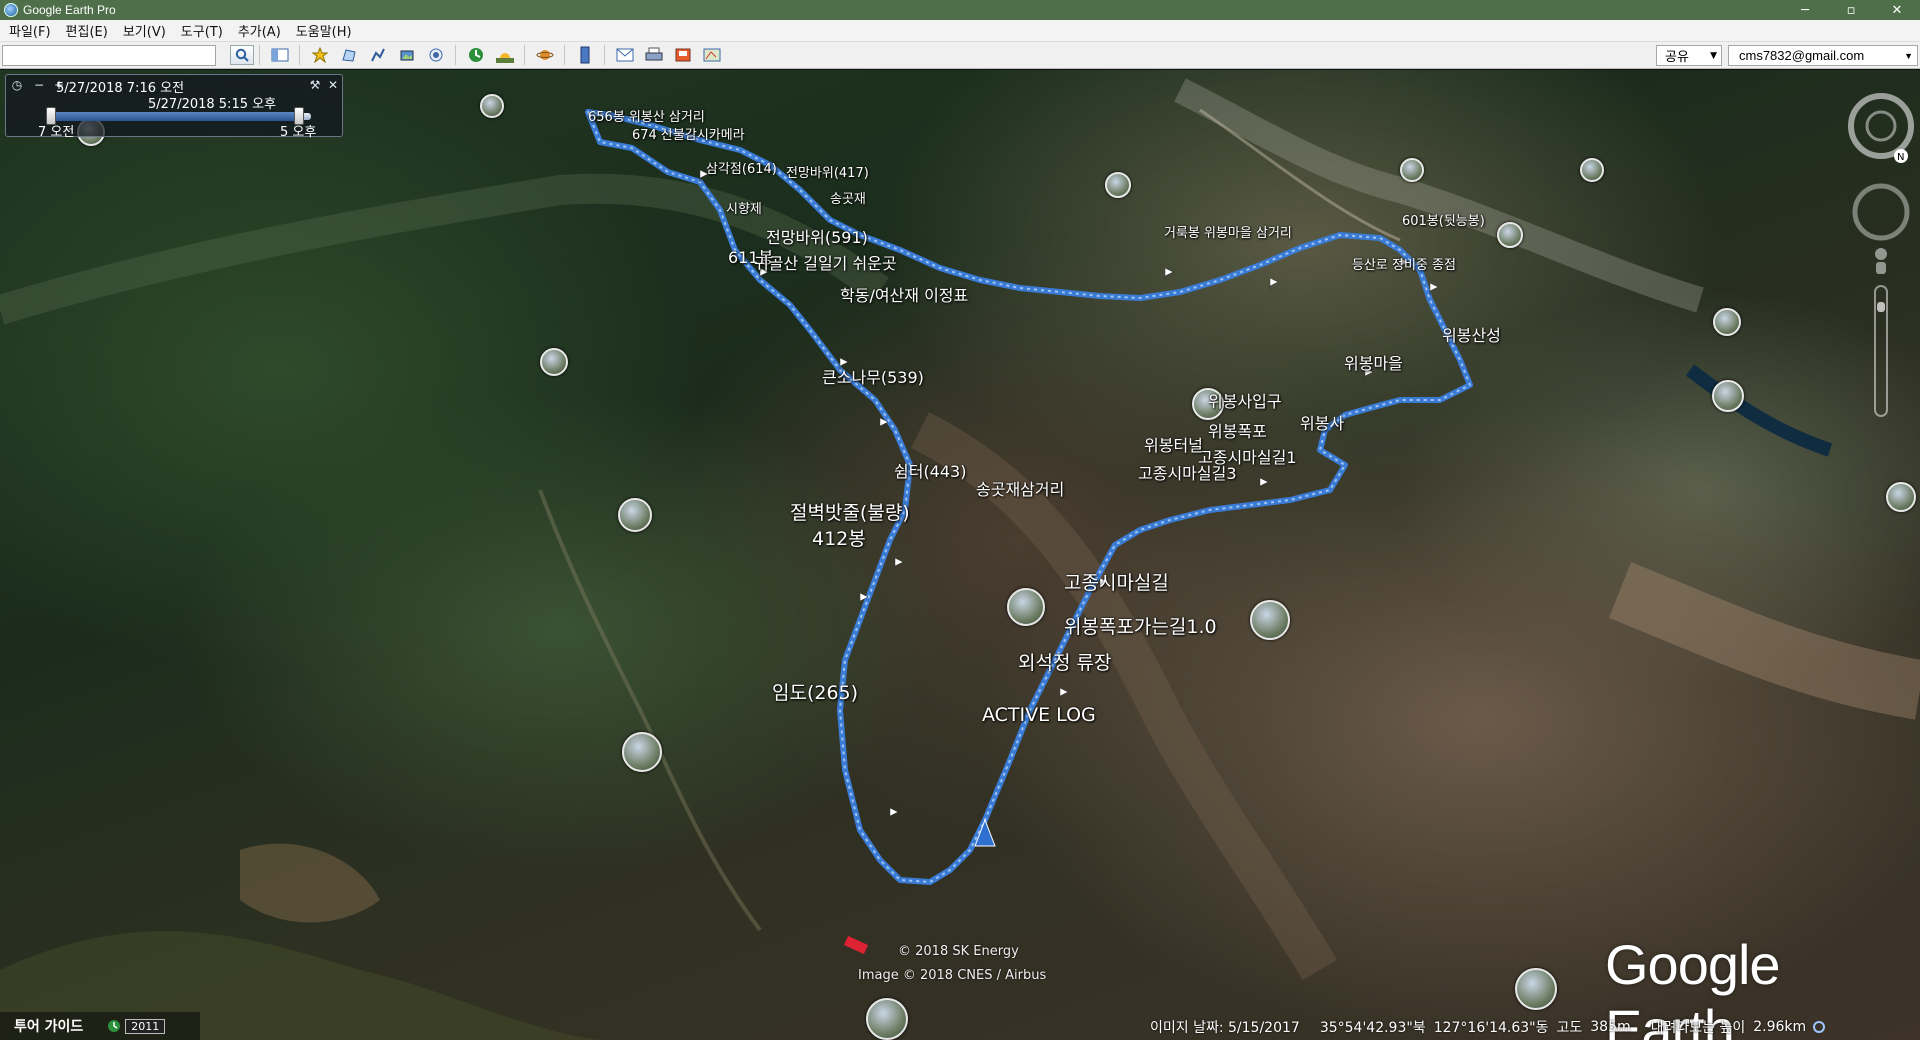 Image resolution: width=1920 pixels, height=1040 pixels. I want to click on menu-view: 보기(V), so click(143, 30).